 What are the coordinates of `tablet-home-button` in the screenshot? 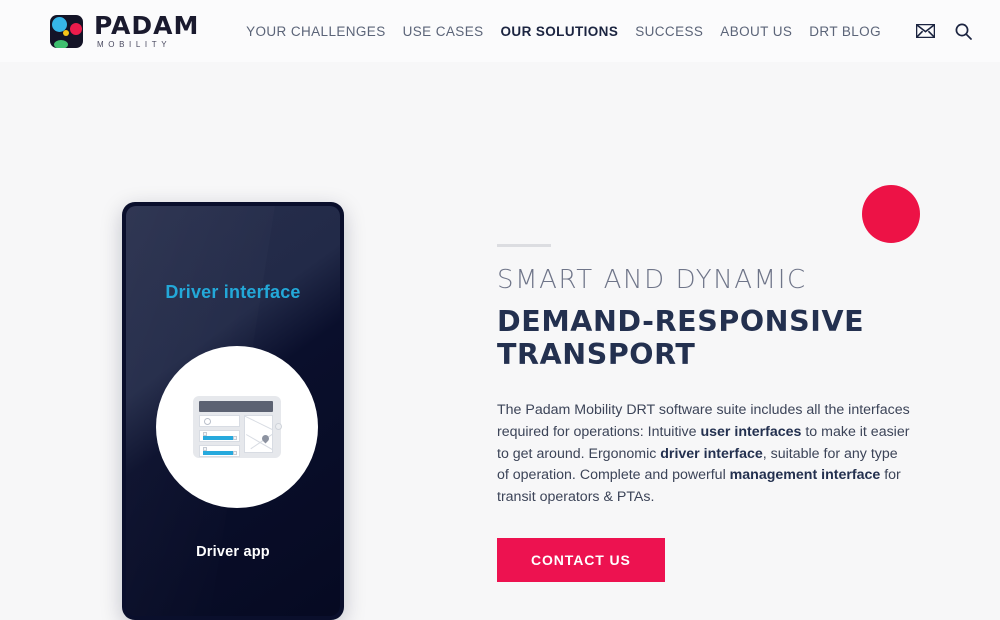 It's located at (278, 426).